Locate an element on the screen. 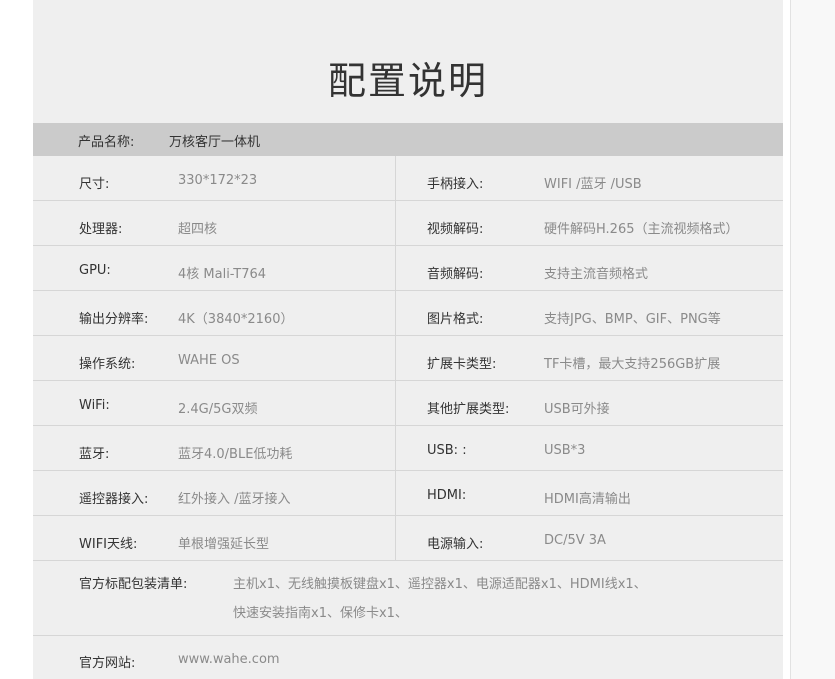 The width and height of the screenshot is (835, 679). spec-label: USB: : is located at coordinates (447, 450).